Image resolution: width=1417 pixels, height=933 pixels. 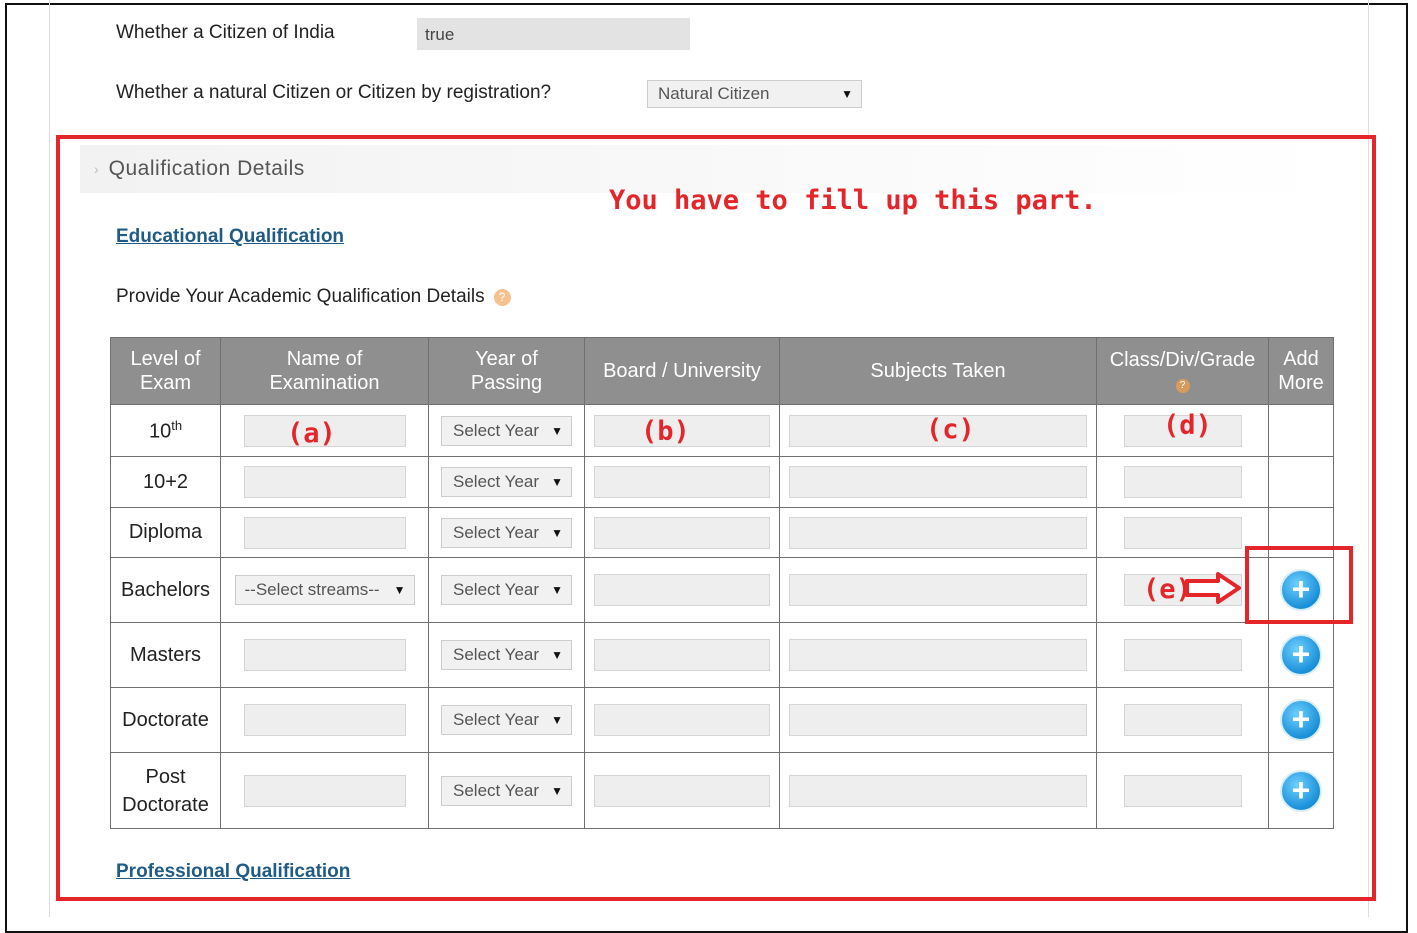 What do you see at coordinates (165, 720) in the screenshot?
I see `level-cell: Doctorate` at bounding box center [165, 720].